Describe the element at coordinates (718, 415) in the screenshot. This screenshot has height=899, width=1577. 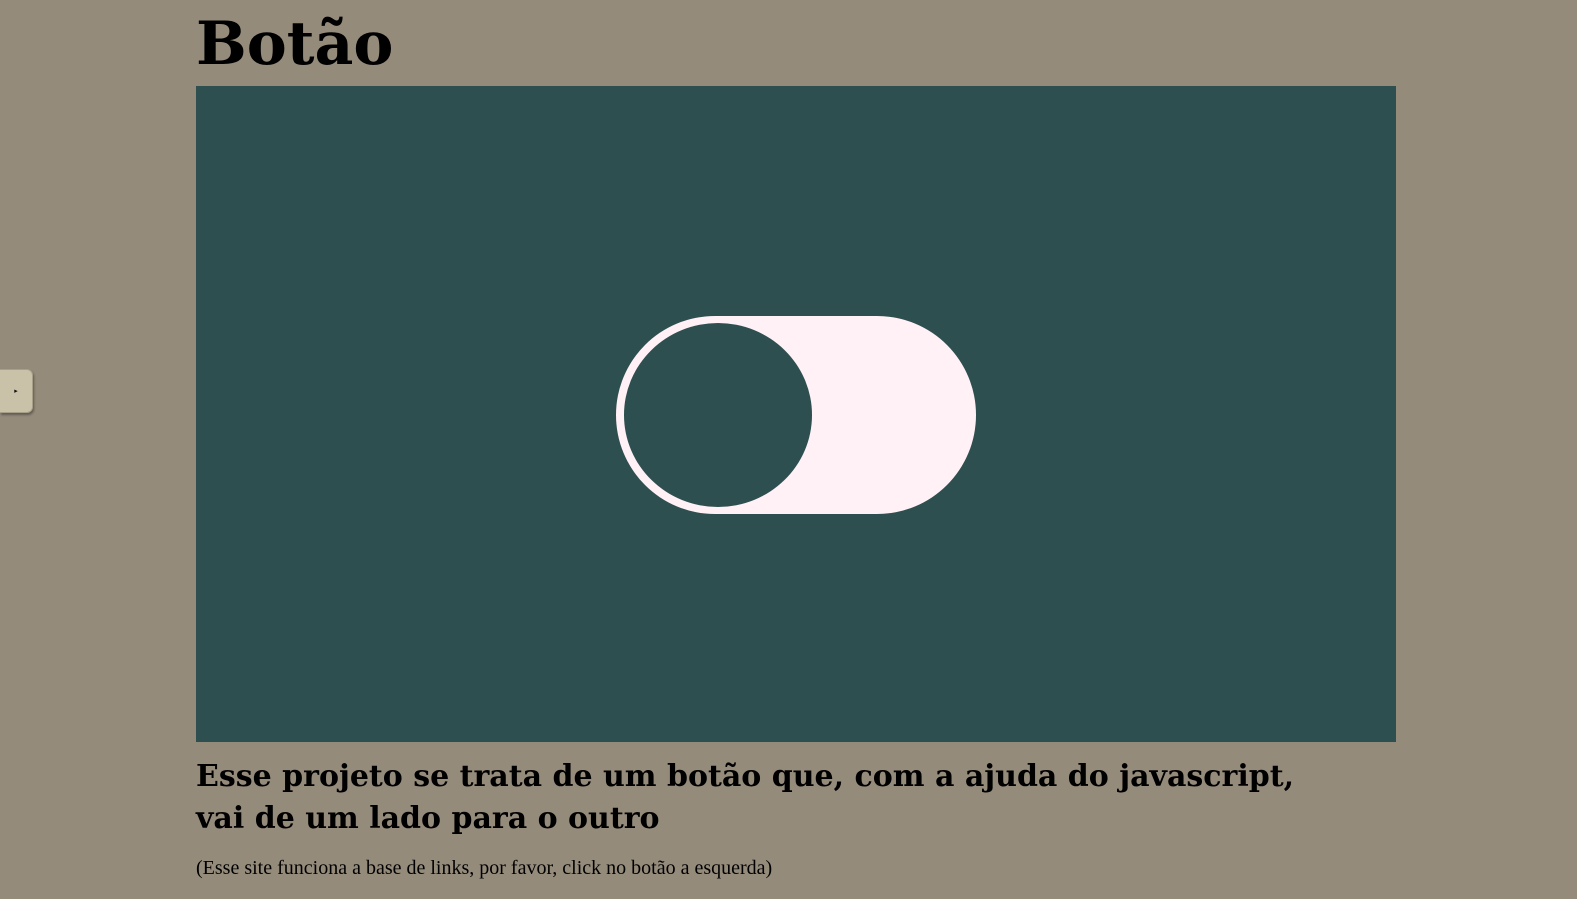
I see `toggle-knob` at that location.